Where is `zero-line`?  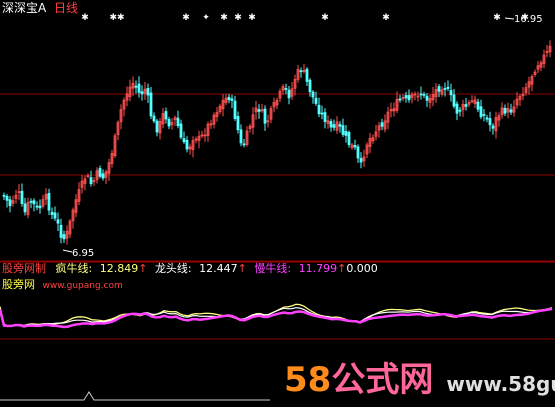
zero-line is located at coordinates (135, 396).